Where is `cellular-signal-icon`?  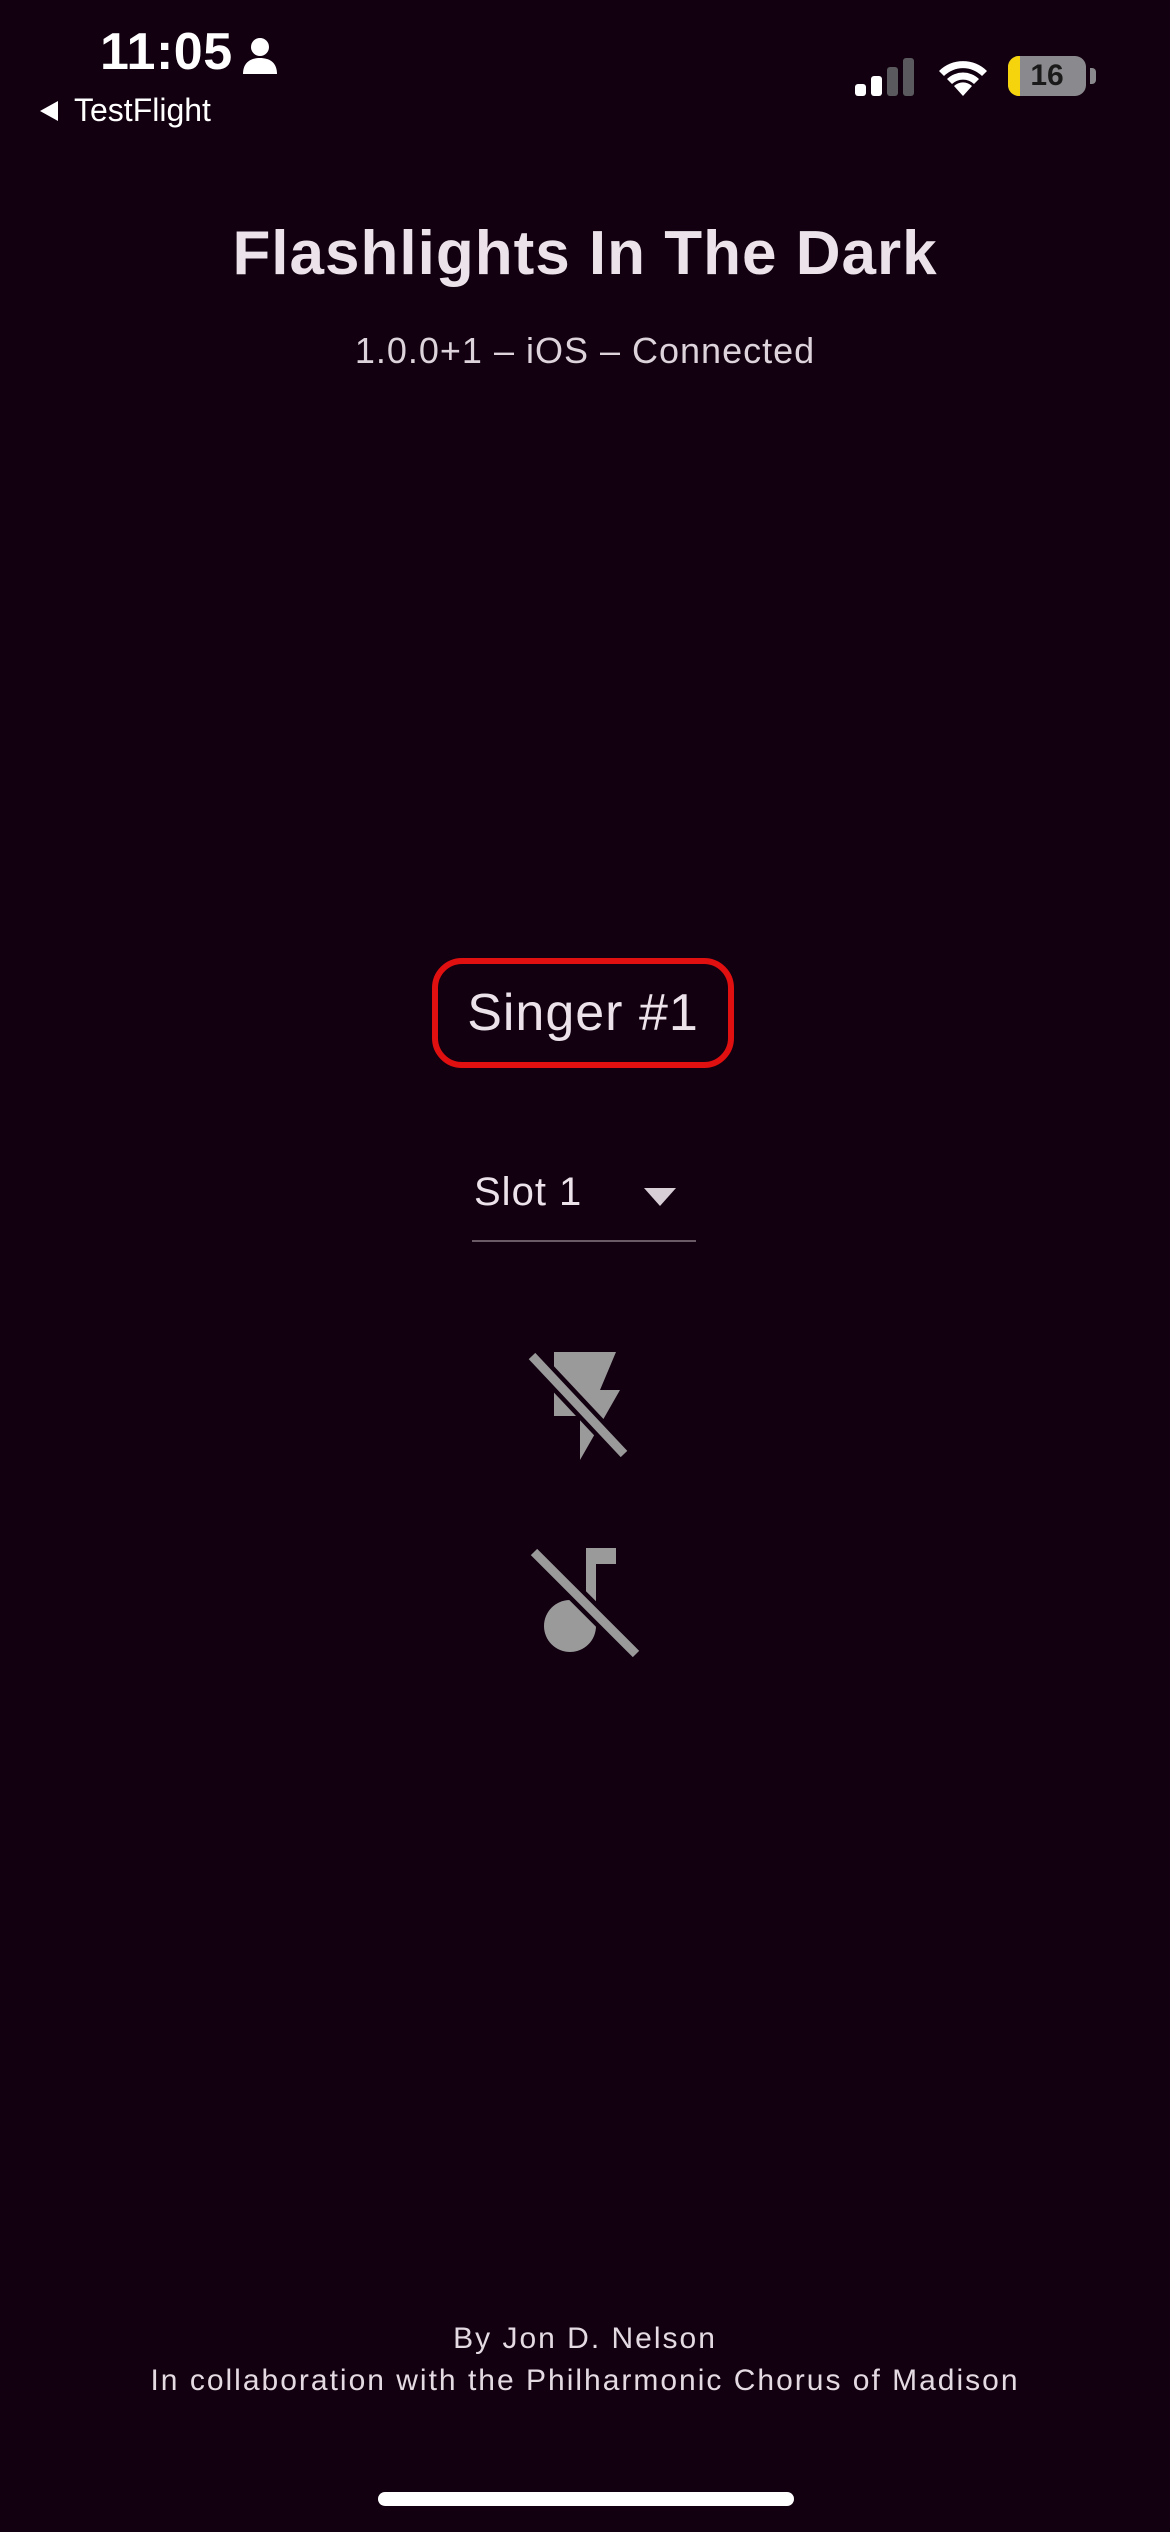
cellular-signal-icon is located at coordinates (884, 77).